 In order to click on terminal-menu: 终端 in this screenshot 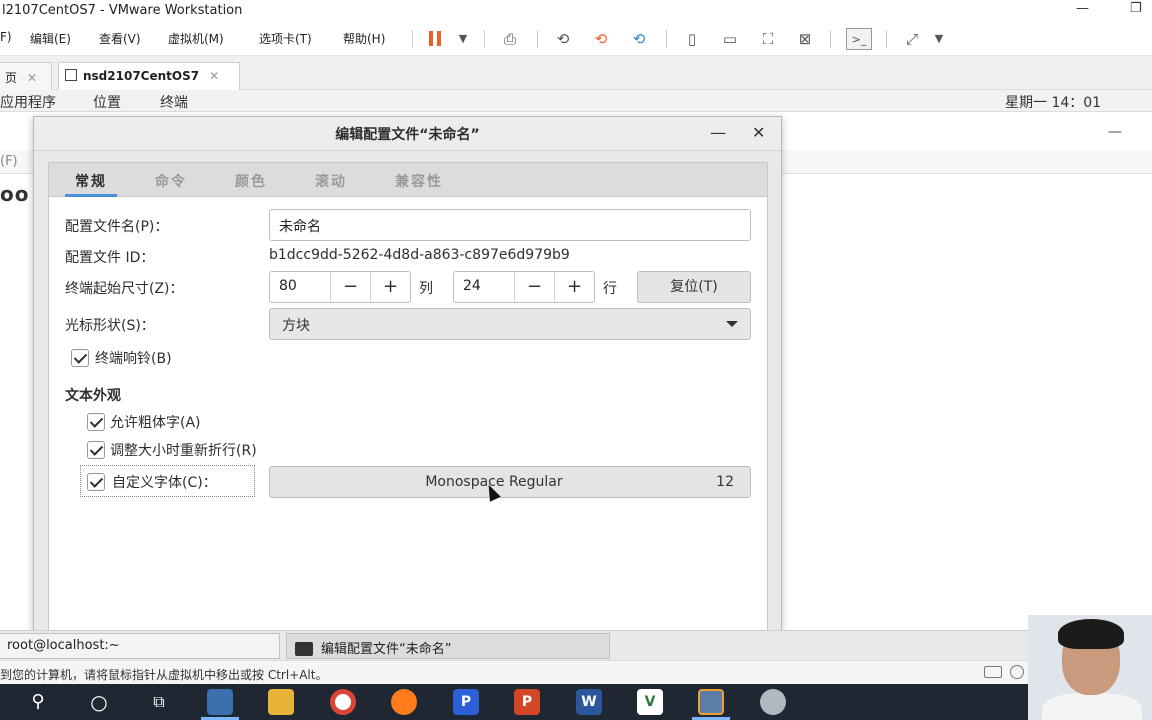, I will do `click(174, 102)`.